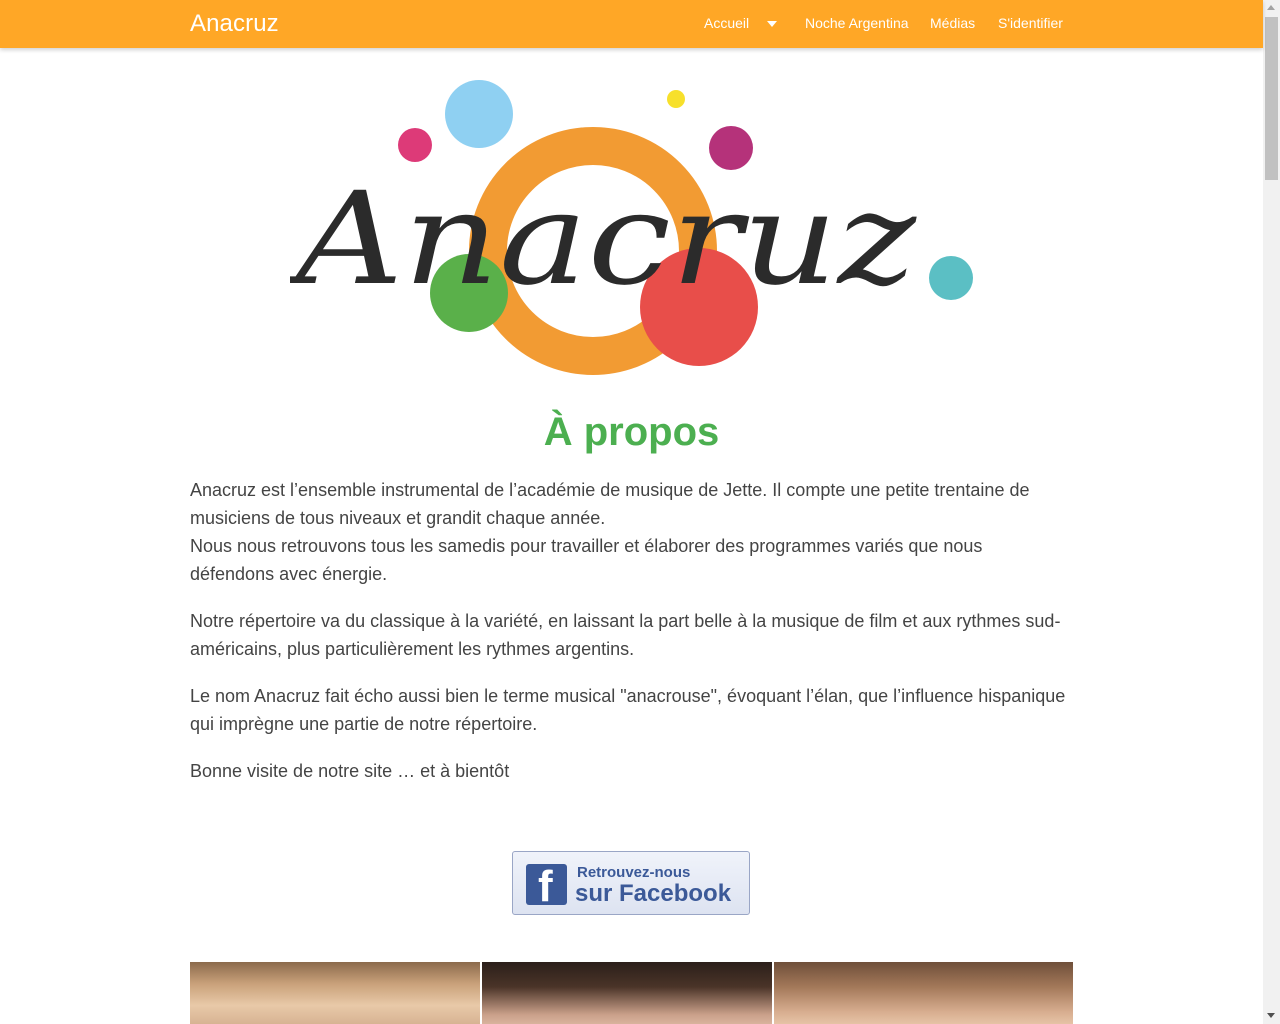 This screenshot has width=1280, height=1024. Describe the element at coordinates (1030, 23) in the screenshot. I see `nav-item-sidentifier: S'identifier` at that location.